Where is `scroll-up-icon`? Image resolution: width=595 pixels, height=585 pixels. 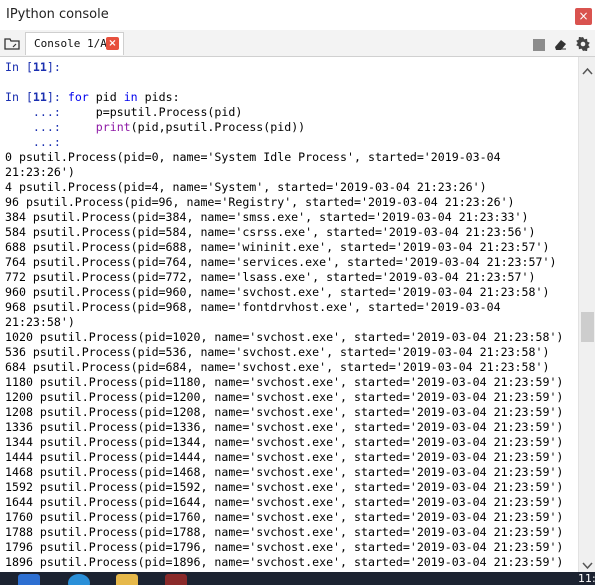 scroll-up-icon is located at coordinates (587, 69).